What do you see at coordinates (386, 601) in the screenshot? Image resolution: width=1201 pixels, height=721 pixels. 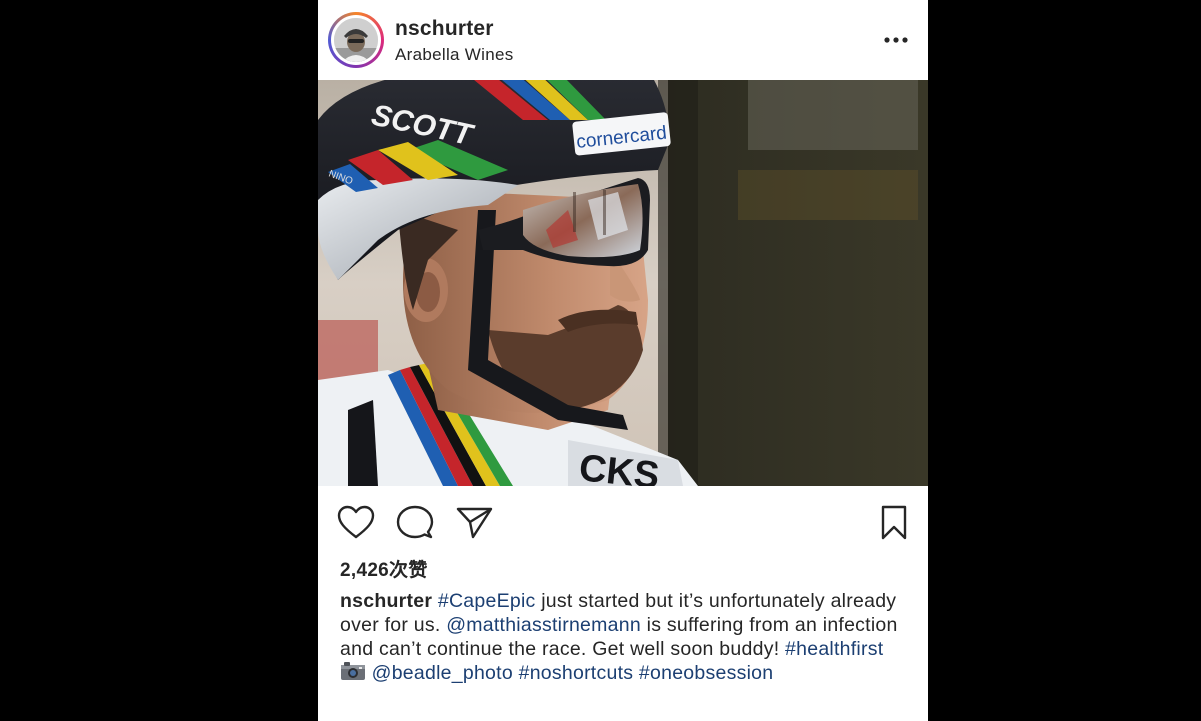 I see `caption-username: nschurter` at bounding box center [386, 601].